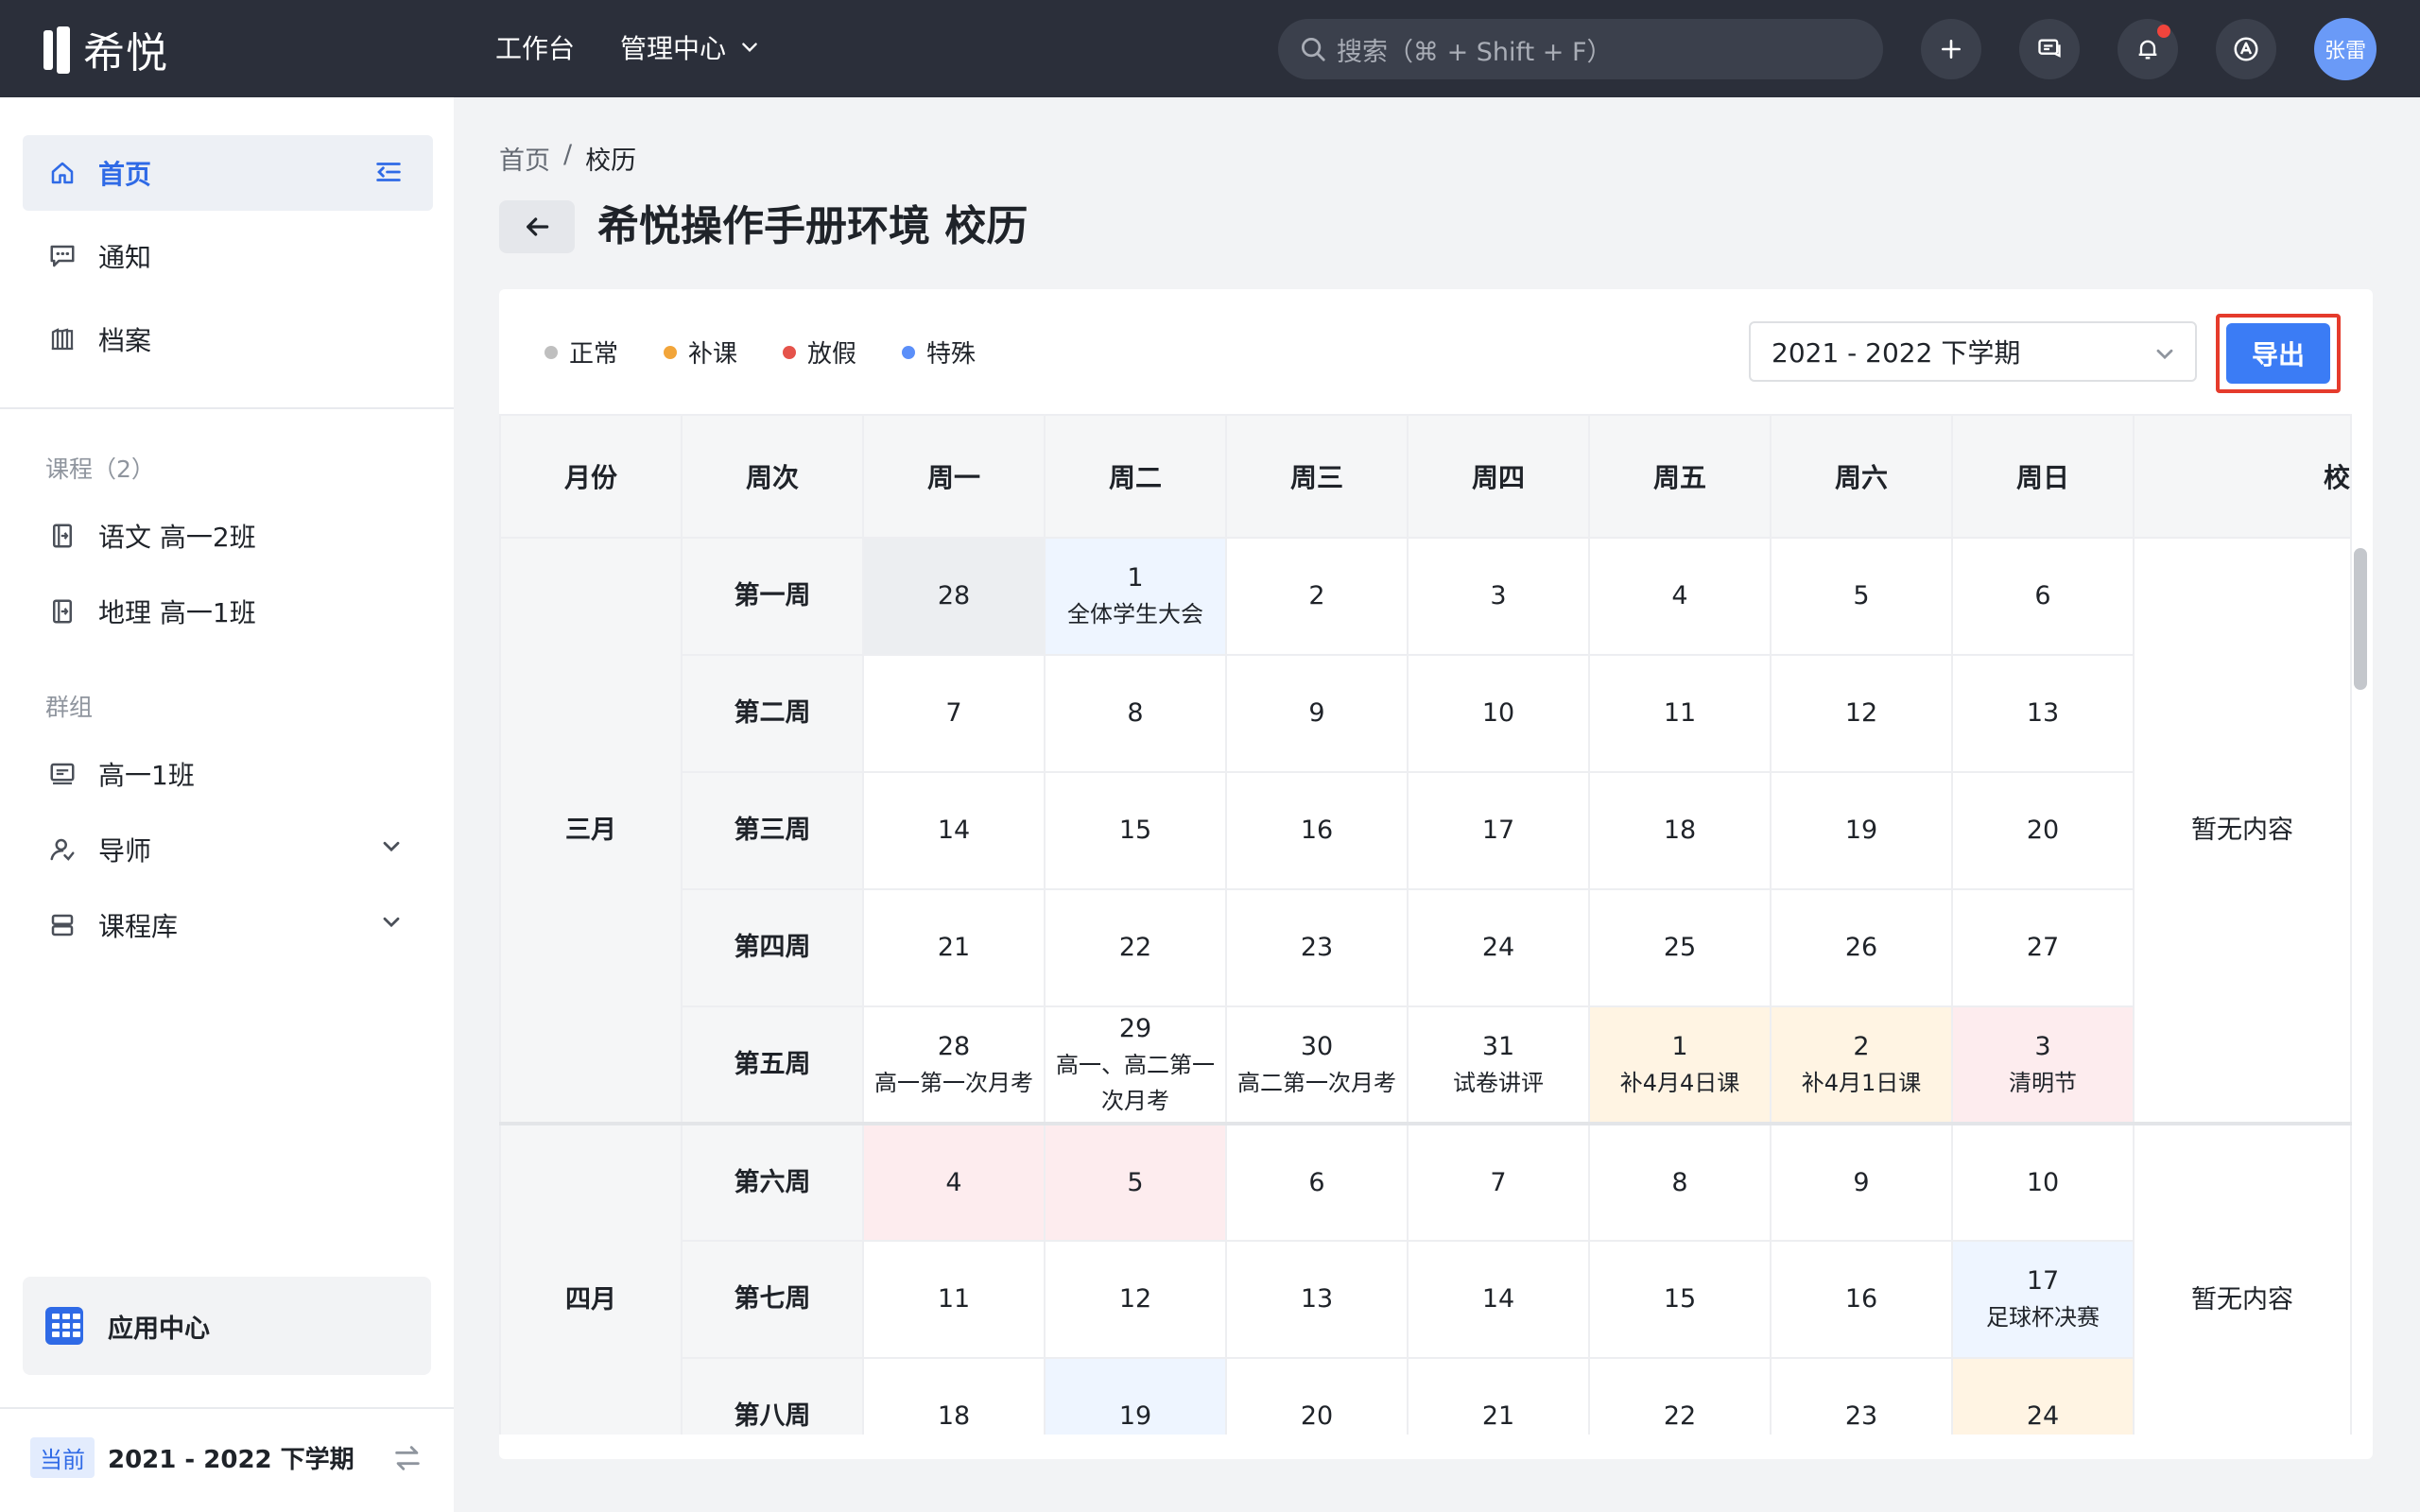  I want to click on search-input: 搜索（⌘ + Shift + F）, so click(1580, 49).